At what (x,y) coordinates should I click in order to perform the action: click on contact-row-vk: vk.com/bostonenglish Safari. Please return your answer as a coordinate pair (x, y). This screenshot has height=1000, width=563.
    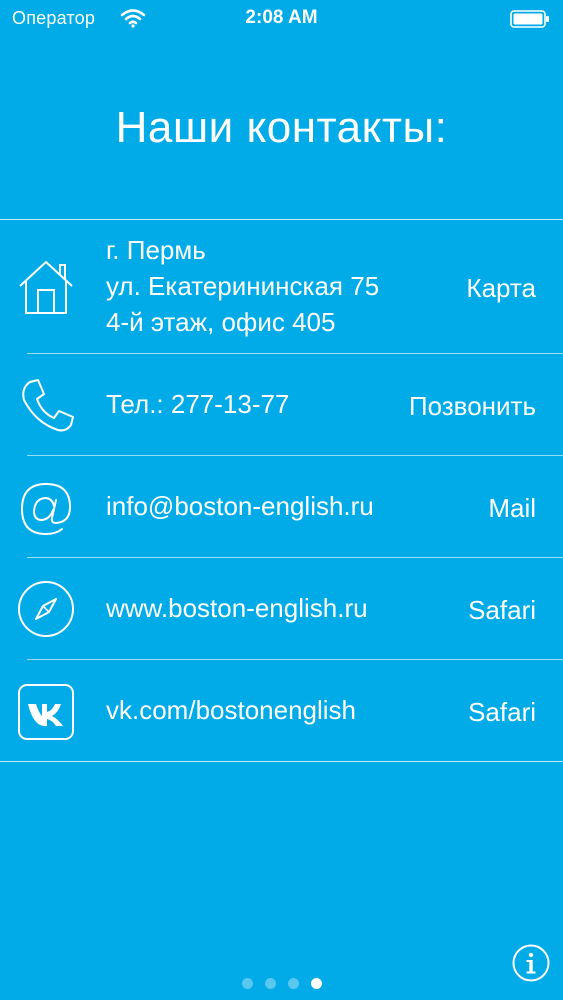
    Looking at the image, I should click on (281, 710).